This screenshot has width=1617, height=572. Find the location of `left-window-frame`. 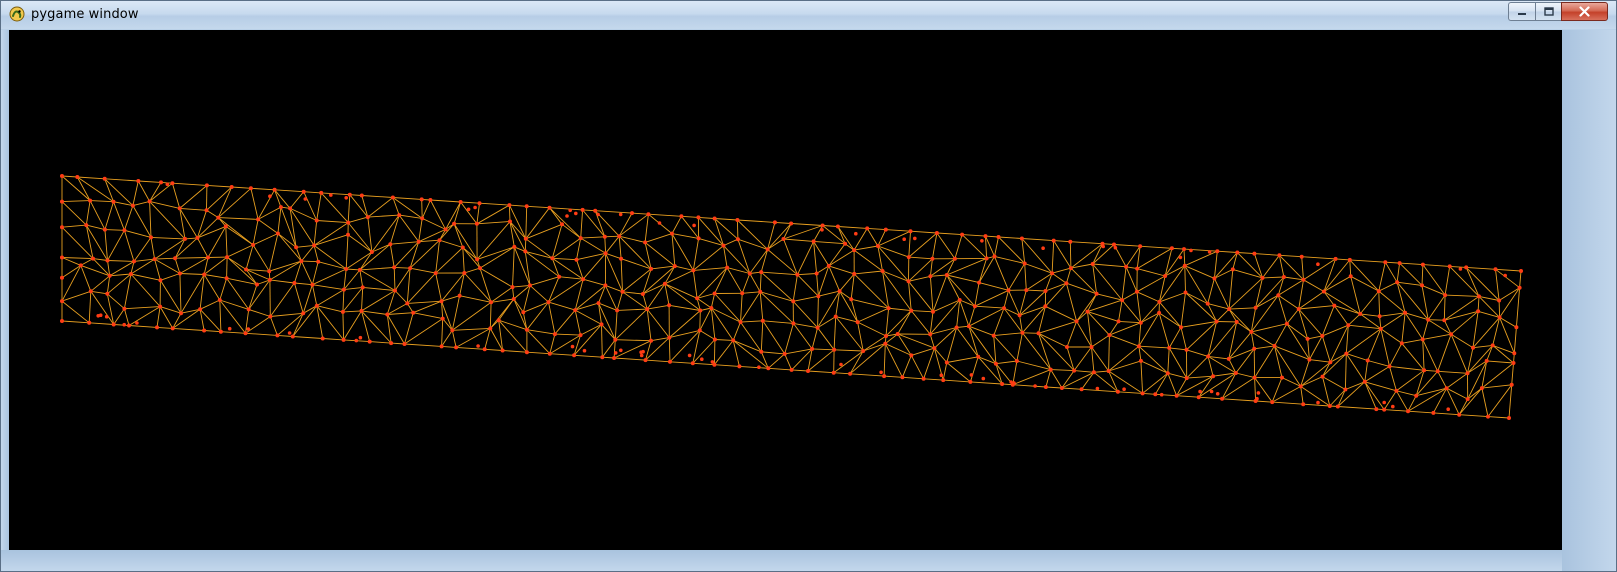

left-window-frame is located at coordinates (5, 290).